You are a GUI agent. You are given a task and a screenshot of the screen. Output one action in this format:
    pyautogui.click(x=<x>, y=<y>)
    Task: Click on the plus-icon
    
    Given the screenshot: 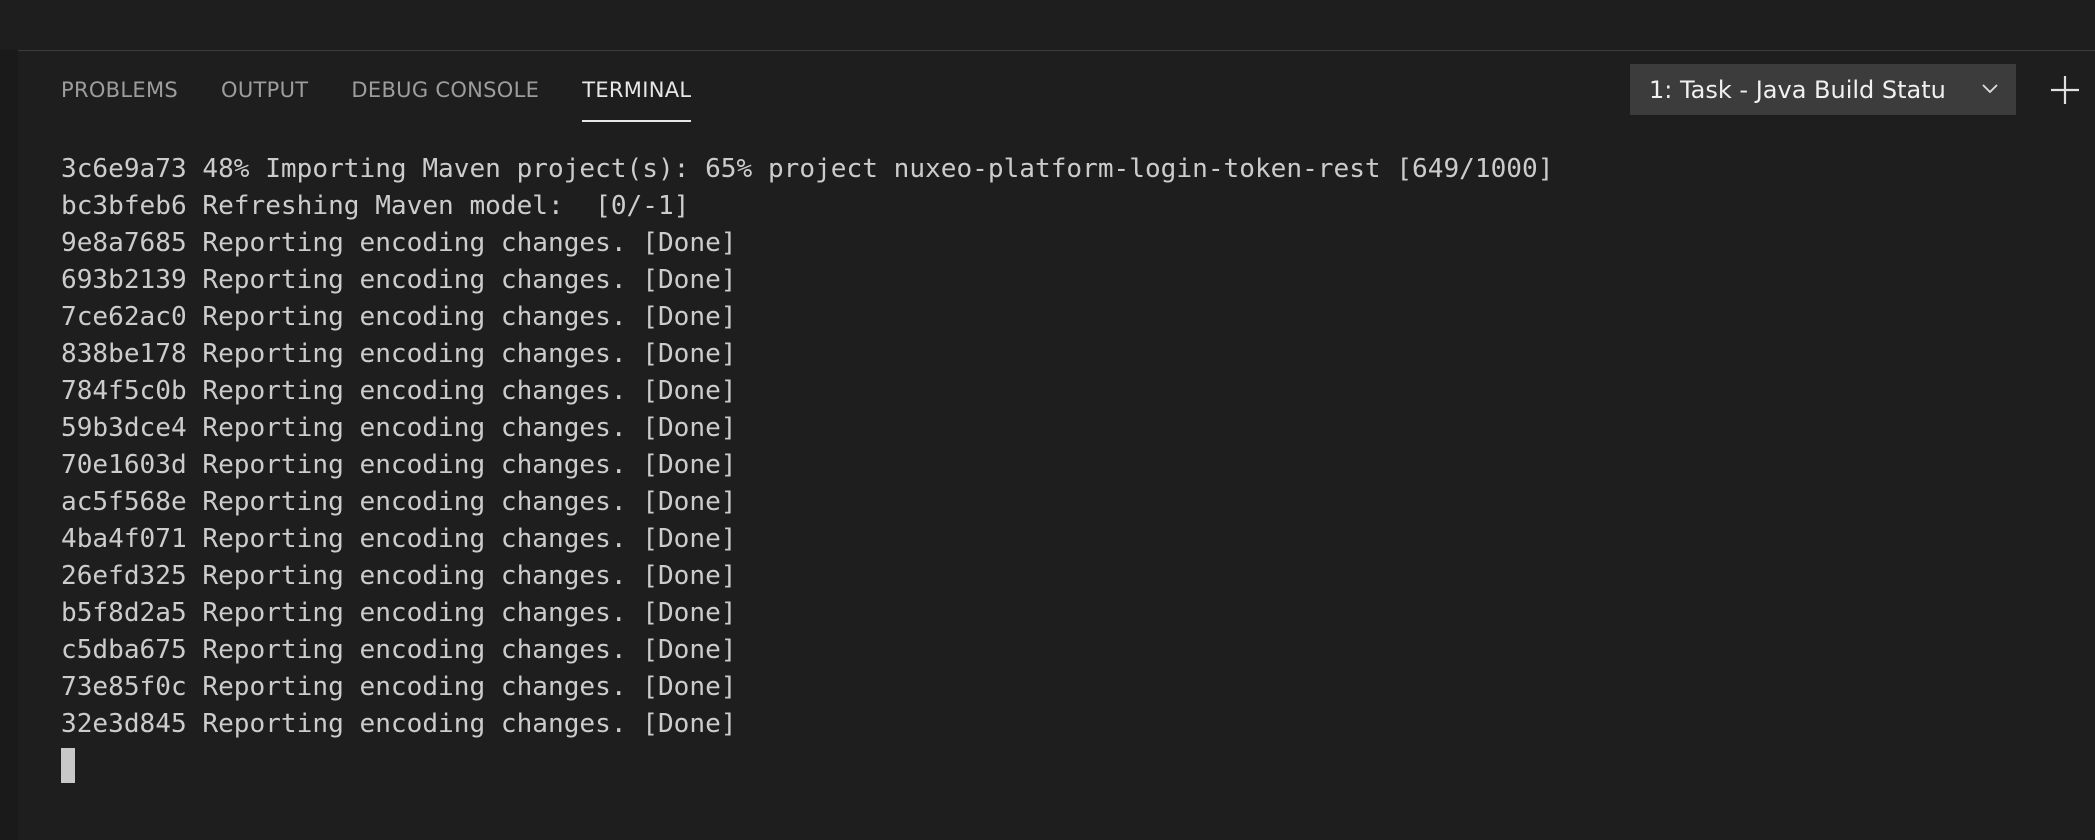 What is the action you would take?
    pyautogui.click(x=2065, y=90)
    